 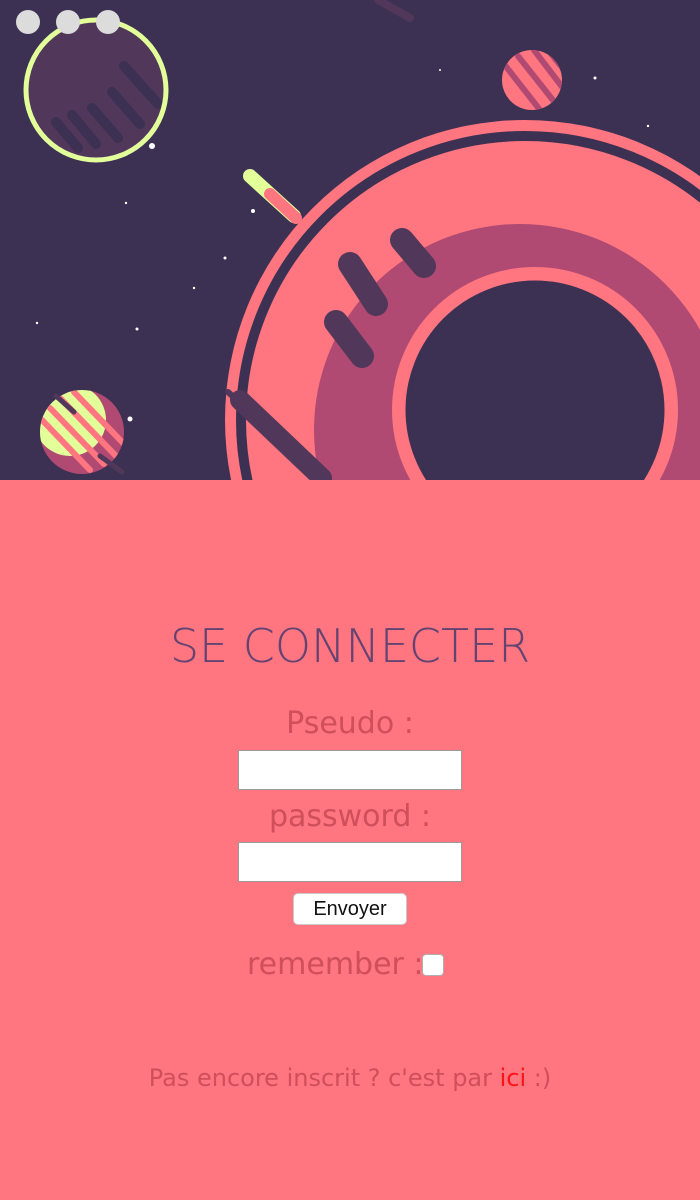 I want to click on close-window-button, so click(x=28, y=22).